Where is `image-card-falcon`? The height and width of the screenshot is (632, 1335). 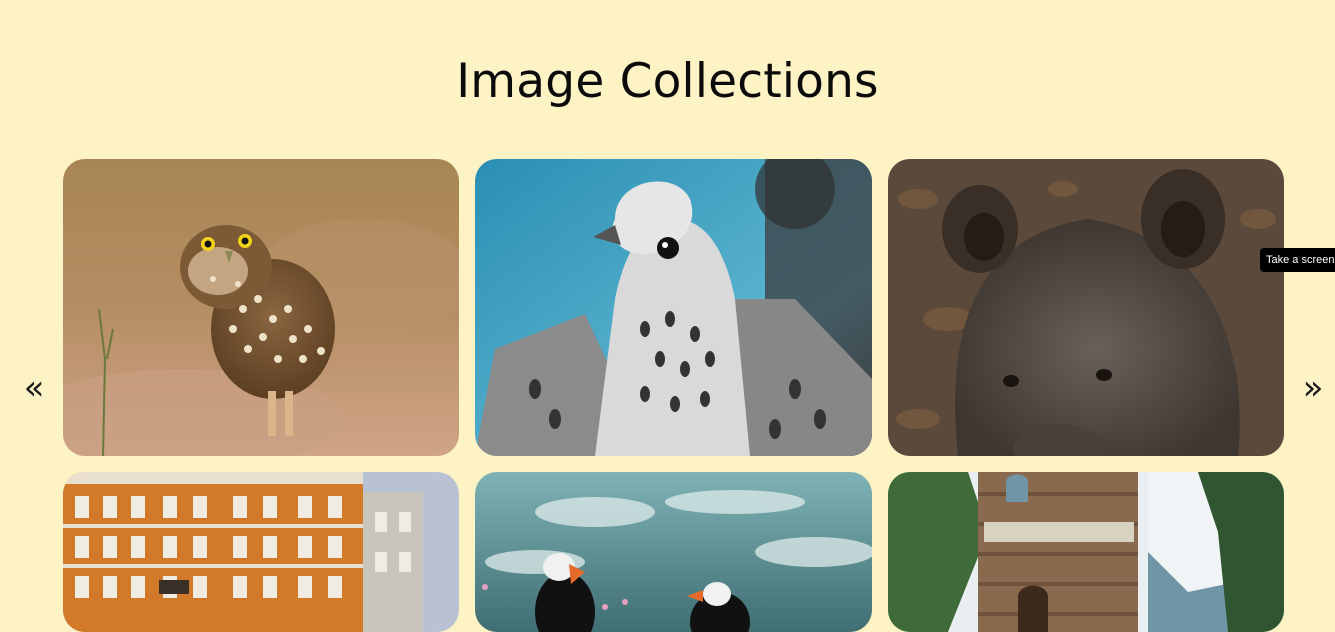 image-card-falcon is located at coordinates (673, 307).